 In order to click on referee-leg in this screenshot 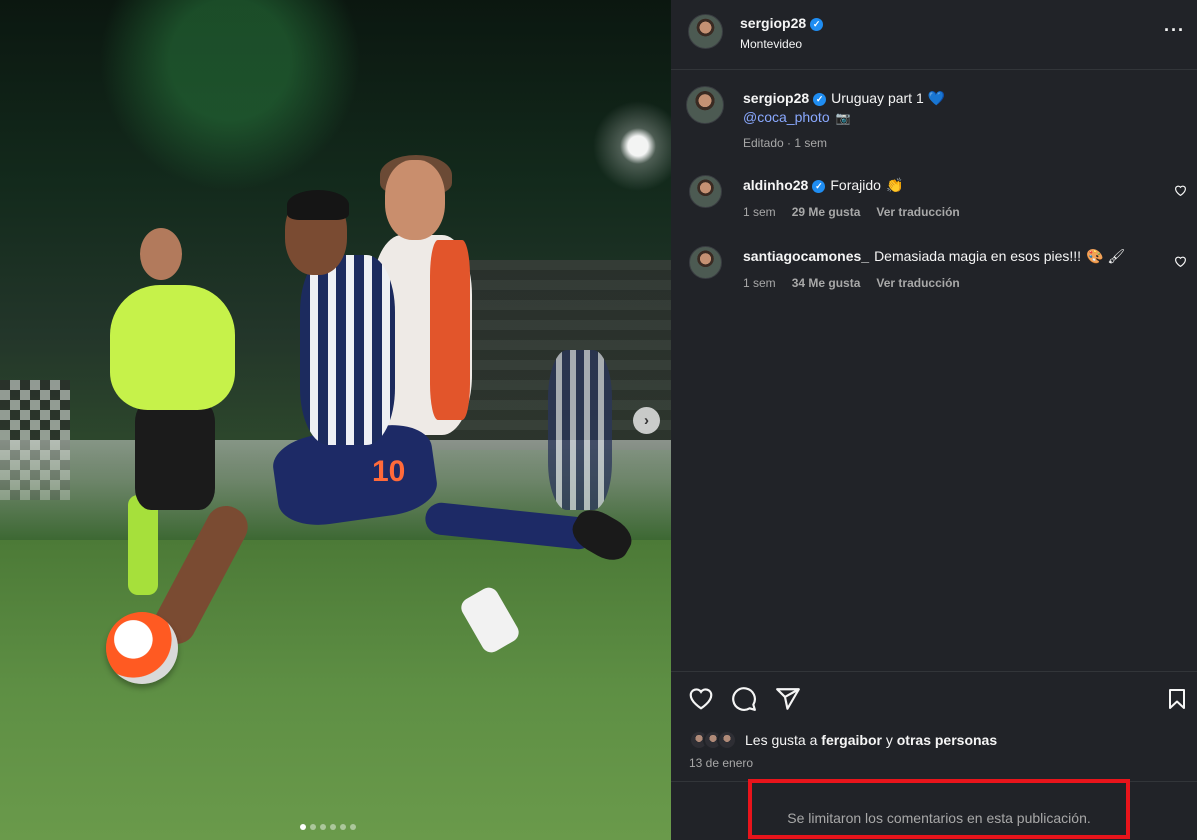, I will do `click(143, 545)`.